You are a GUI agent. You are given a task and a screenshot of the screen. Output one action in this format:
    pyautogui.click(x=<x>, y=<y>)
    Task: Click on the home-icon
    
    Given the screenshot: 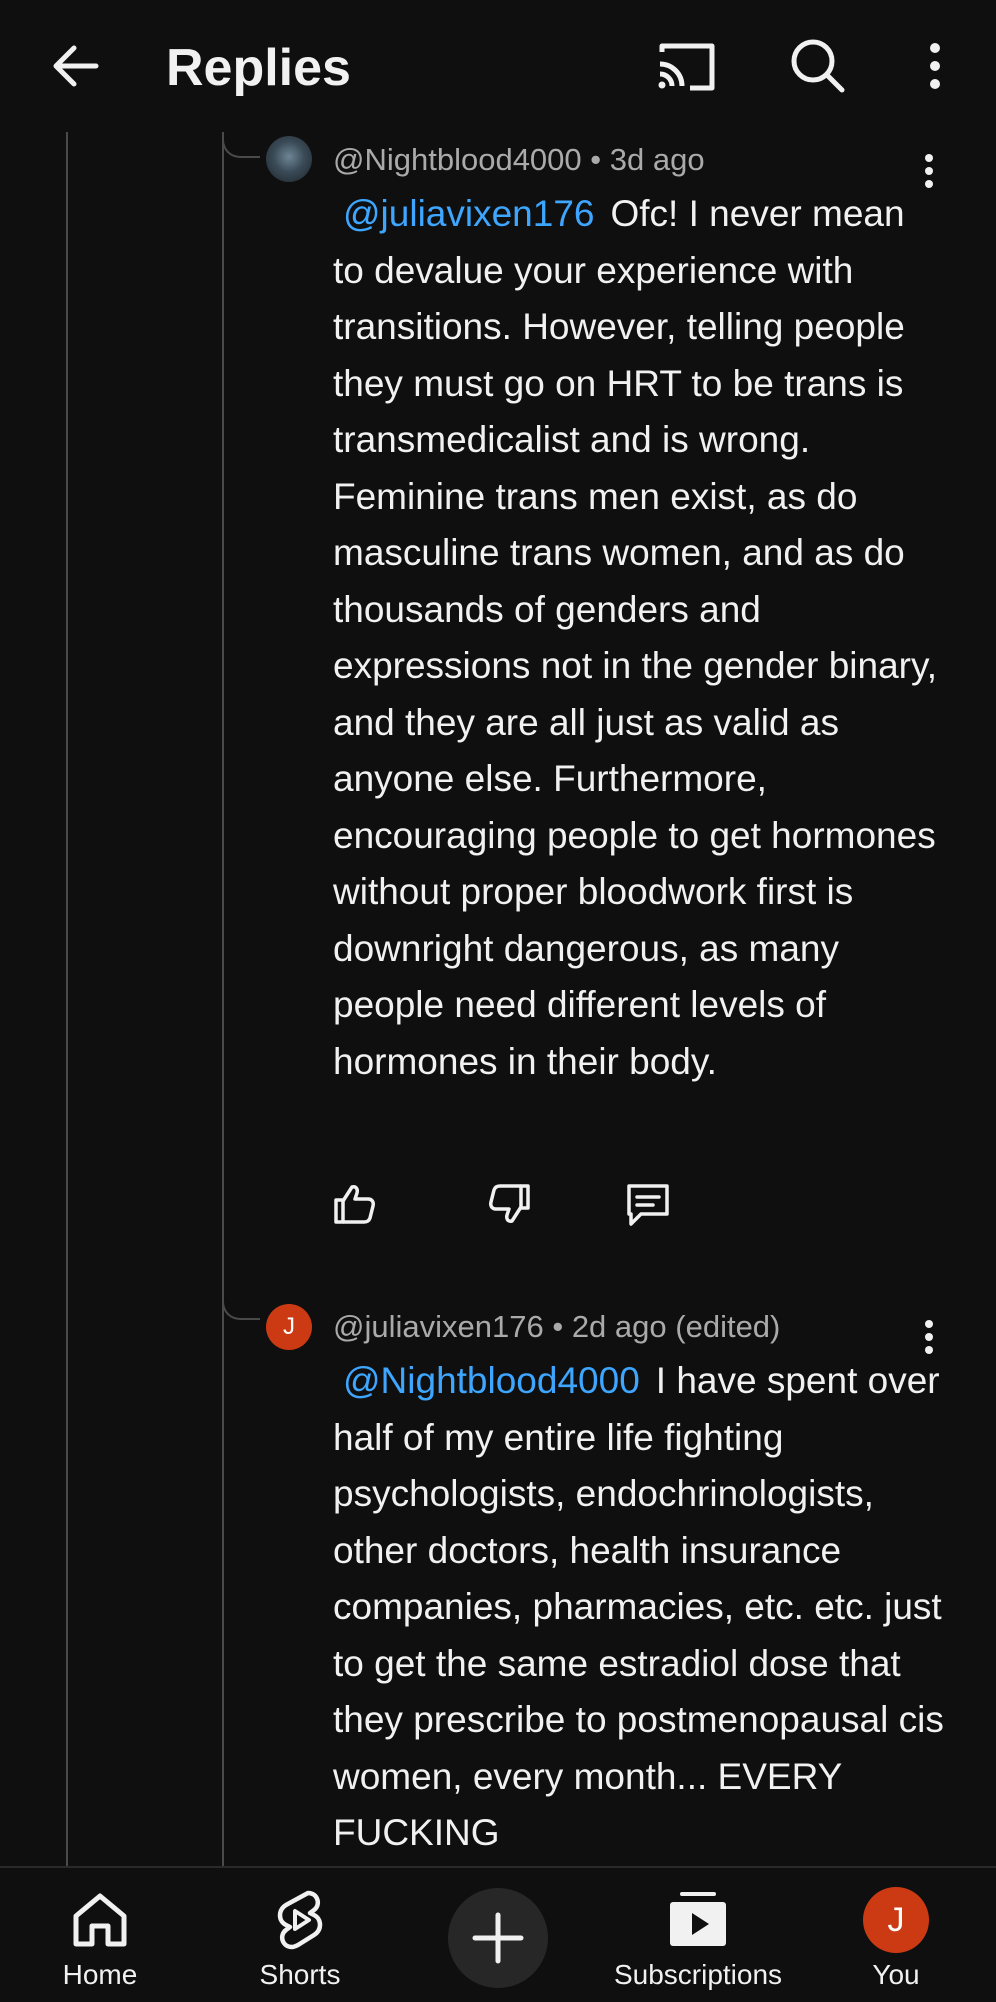 What is the action you would take?
    pyautogui.click(x=100, y=1920)
    